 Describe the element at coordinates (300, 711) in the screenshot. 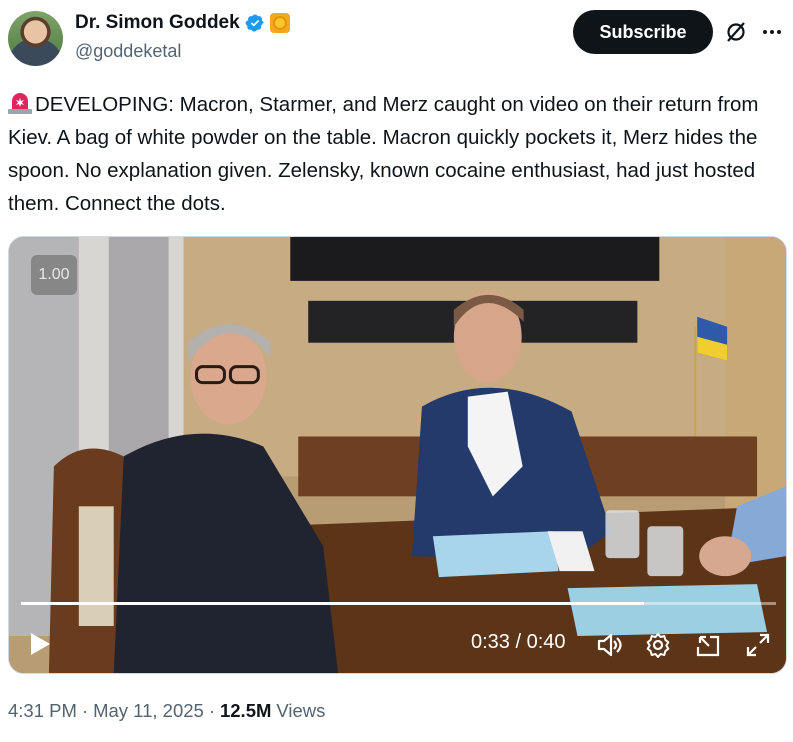

I see `views-label: Views` at that location.